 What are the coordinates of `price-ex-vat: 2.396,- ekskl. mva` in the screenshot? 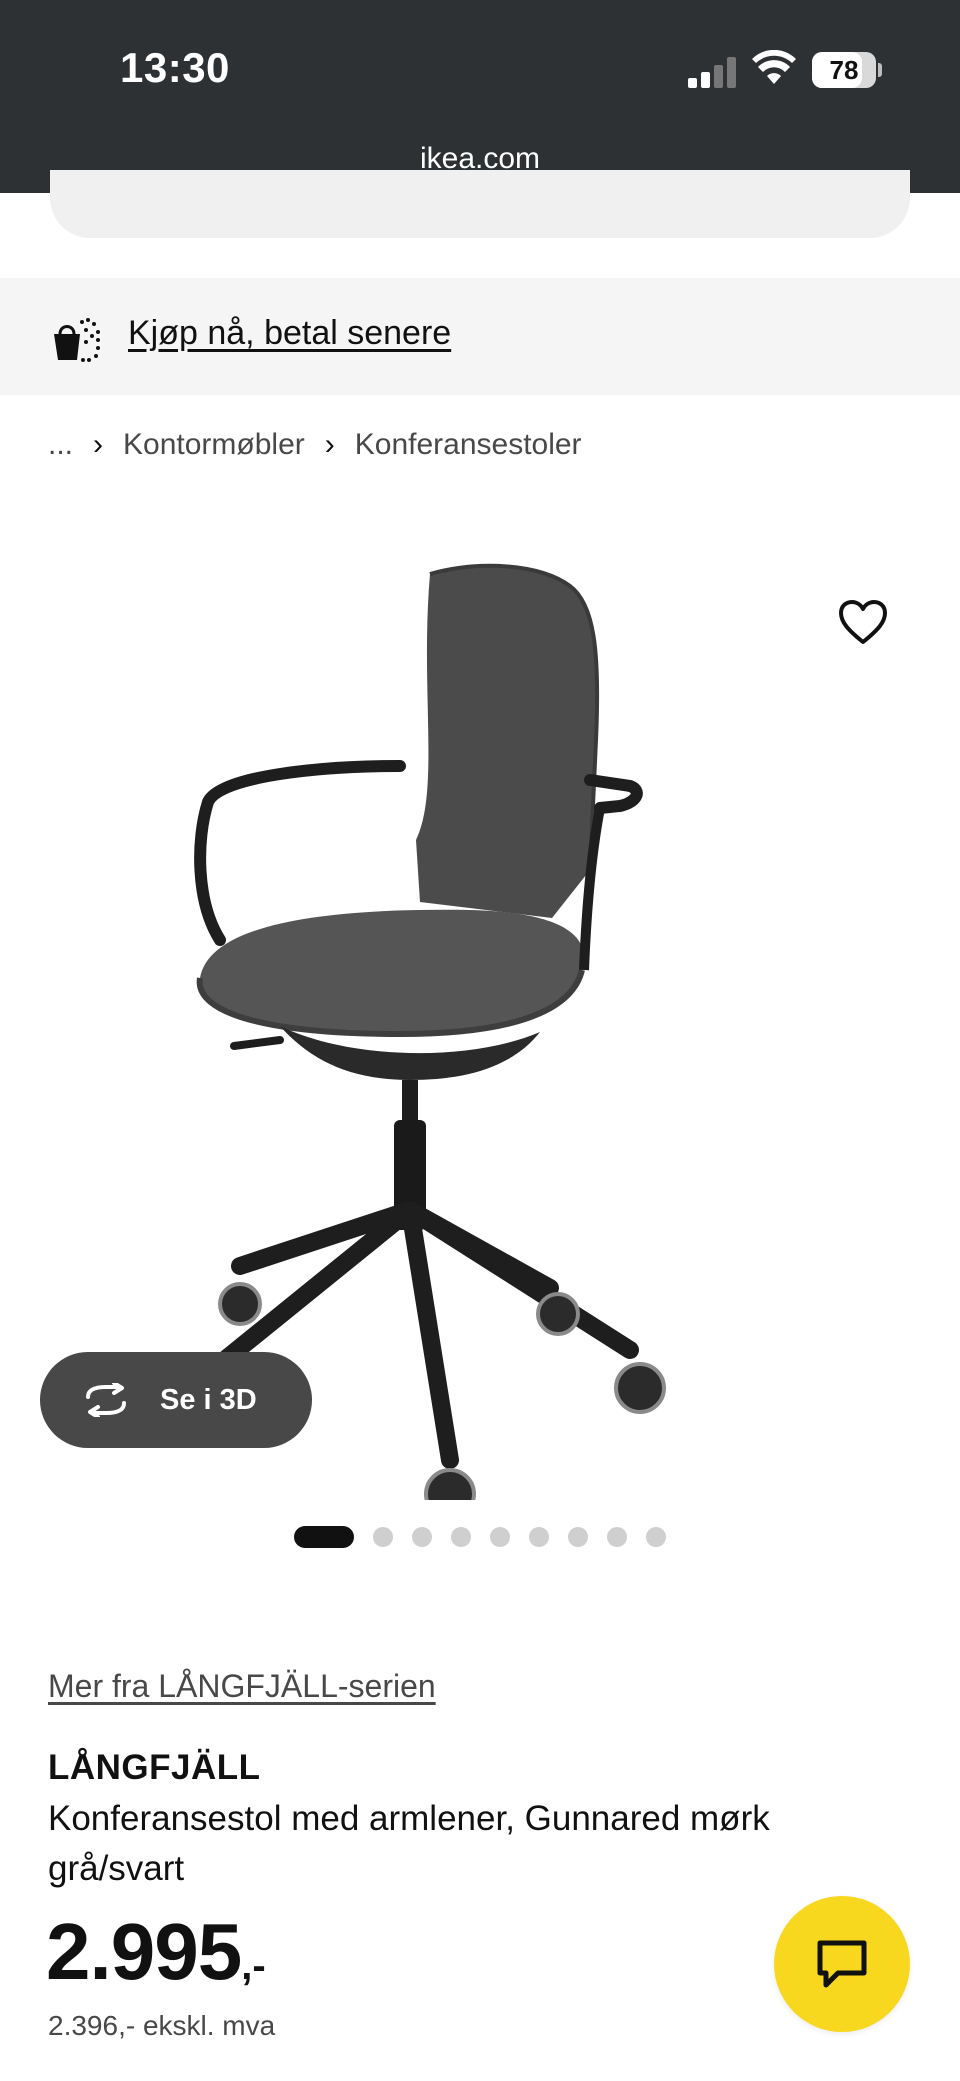 It's located at (162, 2025).